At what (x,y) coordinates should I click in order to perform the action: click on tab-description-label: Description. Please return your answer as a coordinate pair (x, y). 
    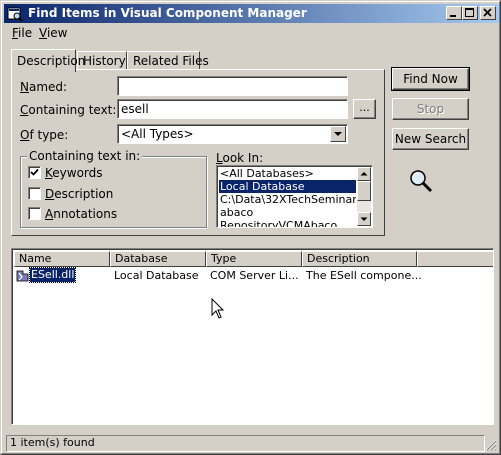
    Looking at the image, I should click on (51, 61).